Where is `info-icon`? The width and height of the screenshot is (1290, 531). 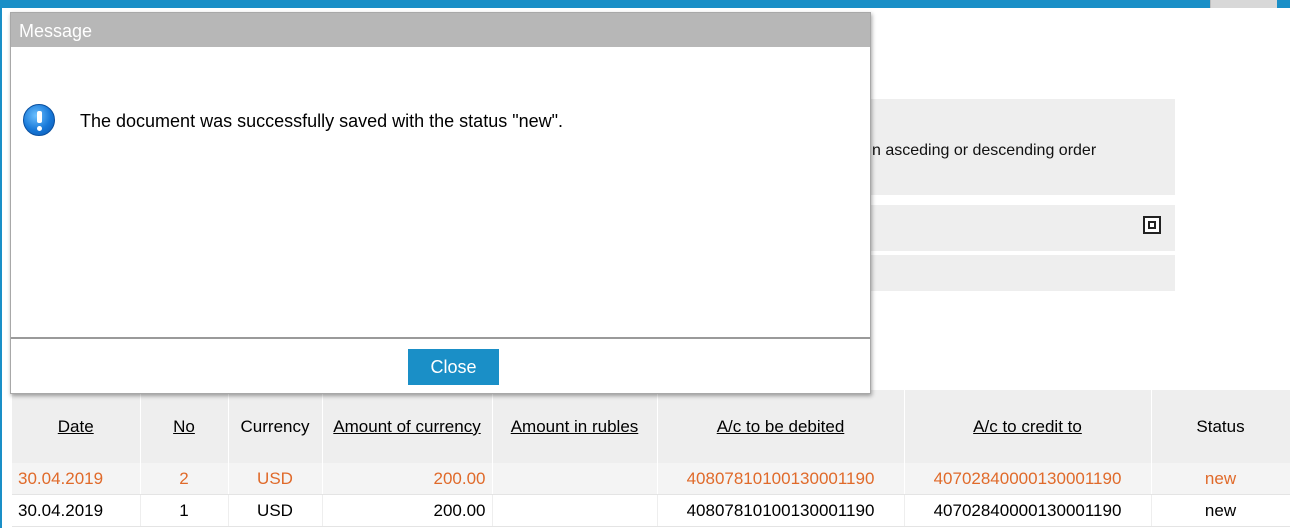 info-icon is located at coordinates (39, 120).